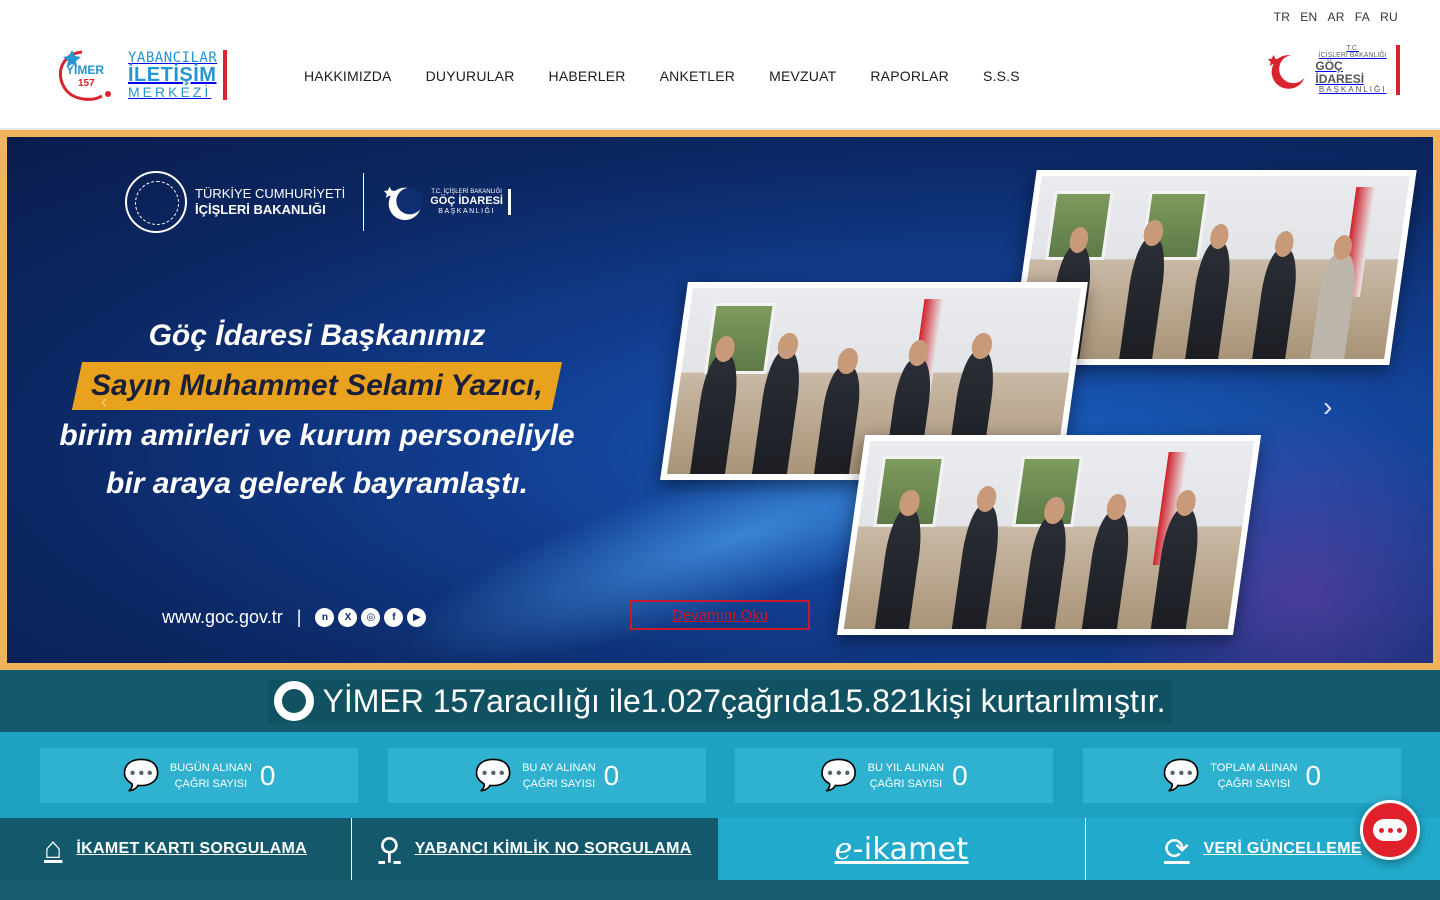 The image size is (1440, 900). I want to click on nav-anketler: ANKETLER, so click(698, 76).